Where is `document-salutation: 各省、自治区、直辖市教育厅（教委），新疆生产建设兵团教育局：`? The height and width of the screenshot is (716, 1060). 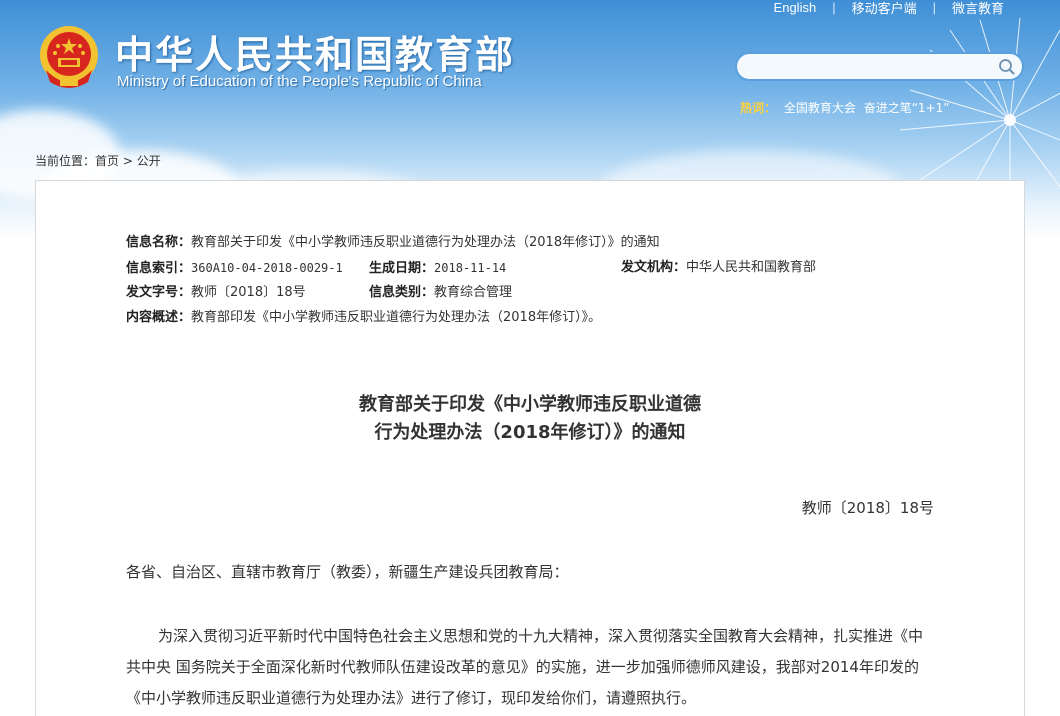 document-salutation: 各省、自治区、直辖市教育厅（教委），新疆生产建设兵团教育局： is located at coordinates (347, 572).